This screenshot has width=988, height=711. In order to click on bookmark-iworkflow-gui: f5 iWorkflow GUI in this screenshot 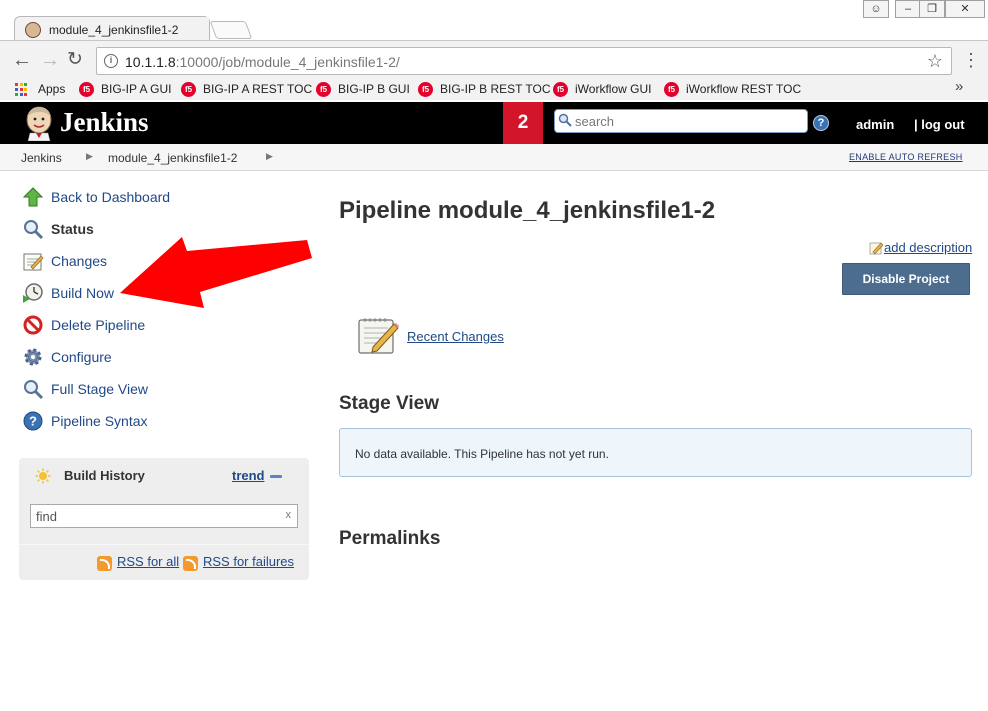, I will do `click(606, 90)`.